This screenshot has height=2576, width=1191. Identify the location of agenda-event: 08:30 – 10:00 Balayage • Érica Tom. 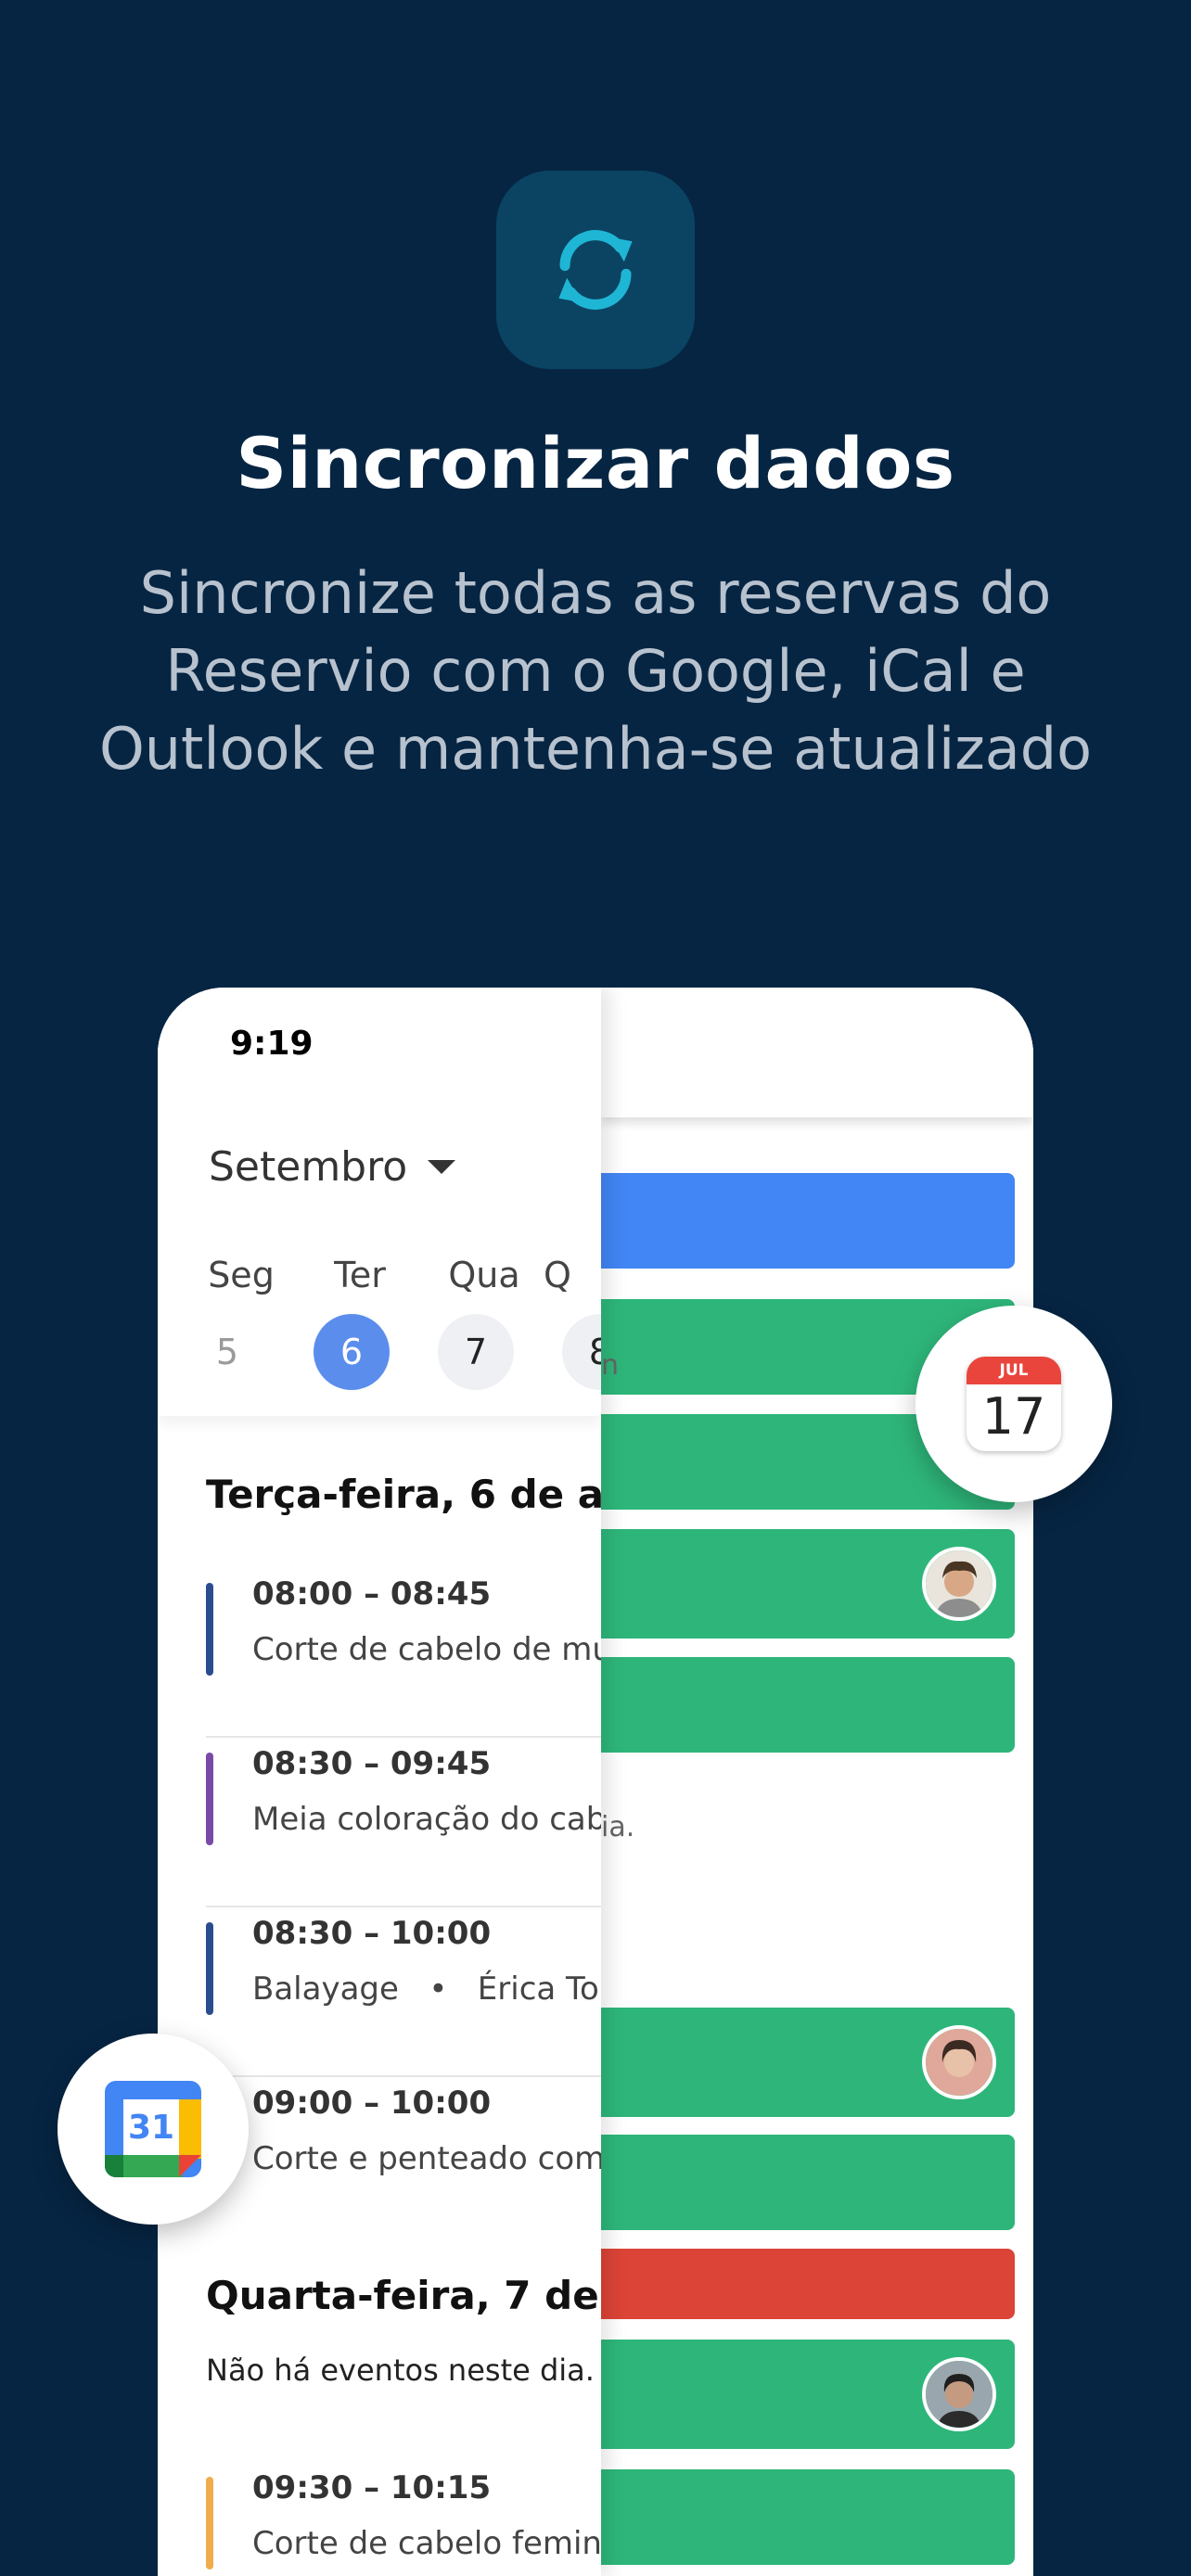
(403, 1992).